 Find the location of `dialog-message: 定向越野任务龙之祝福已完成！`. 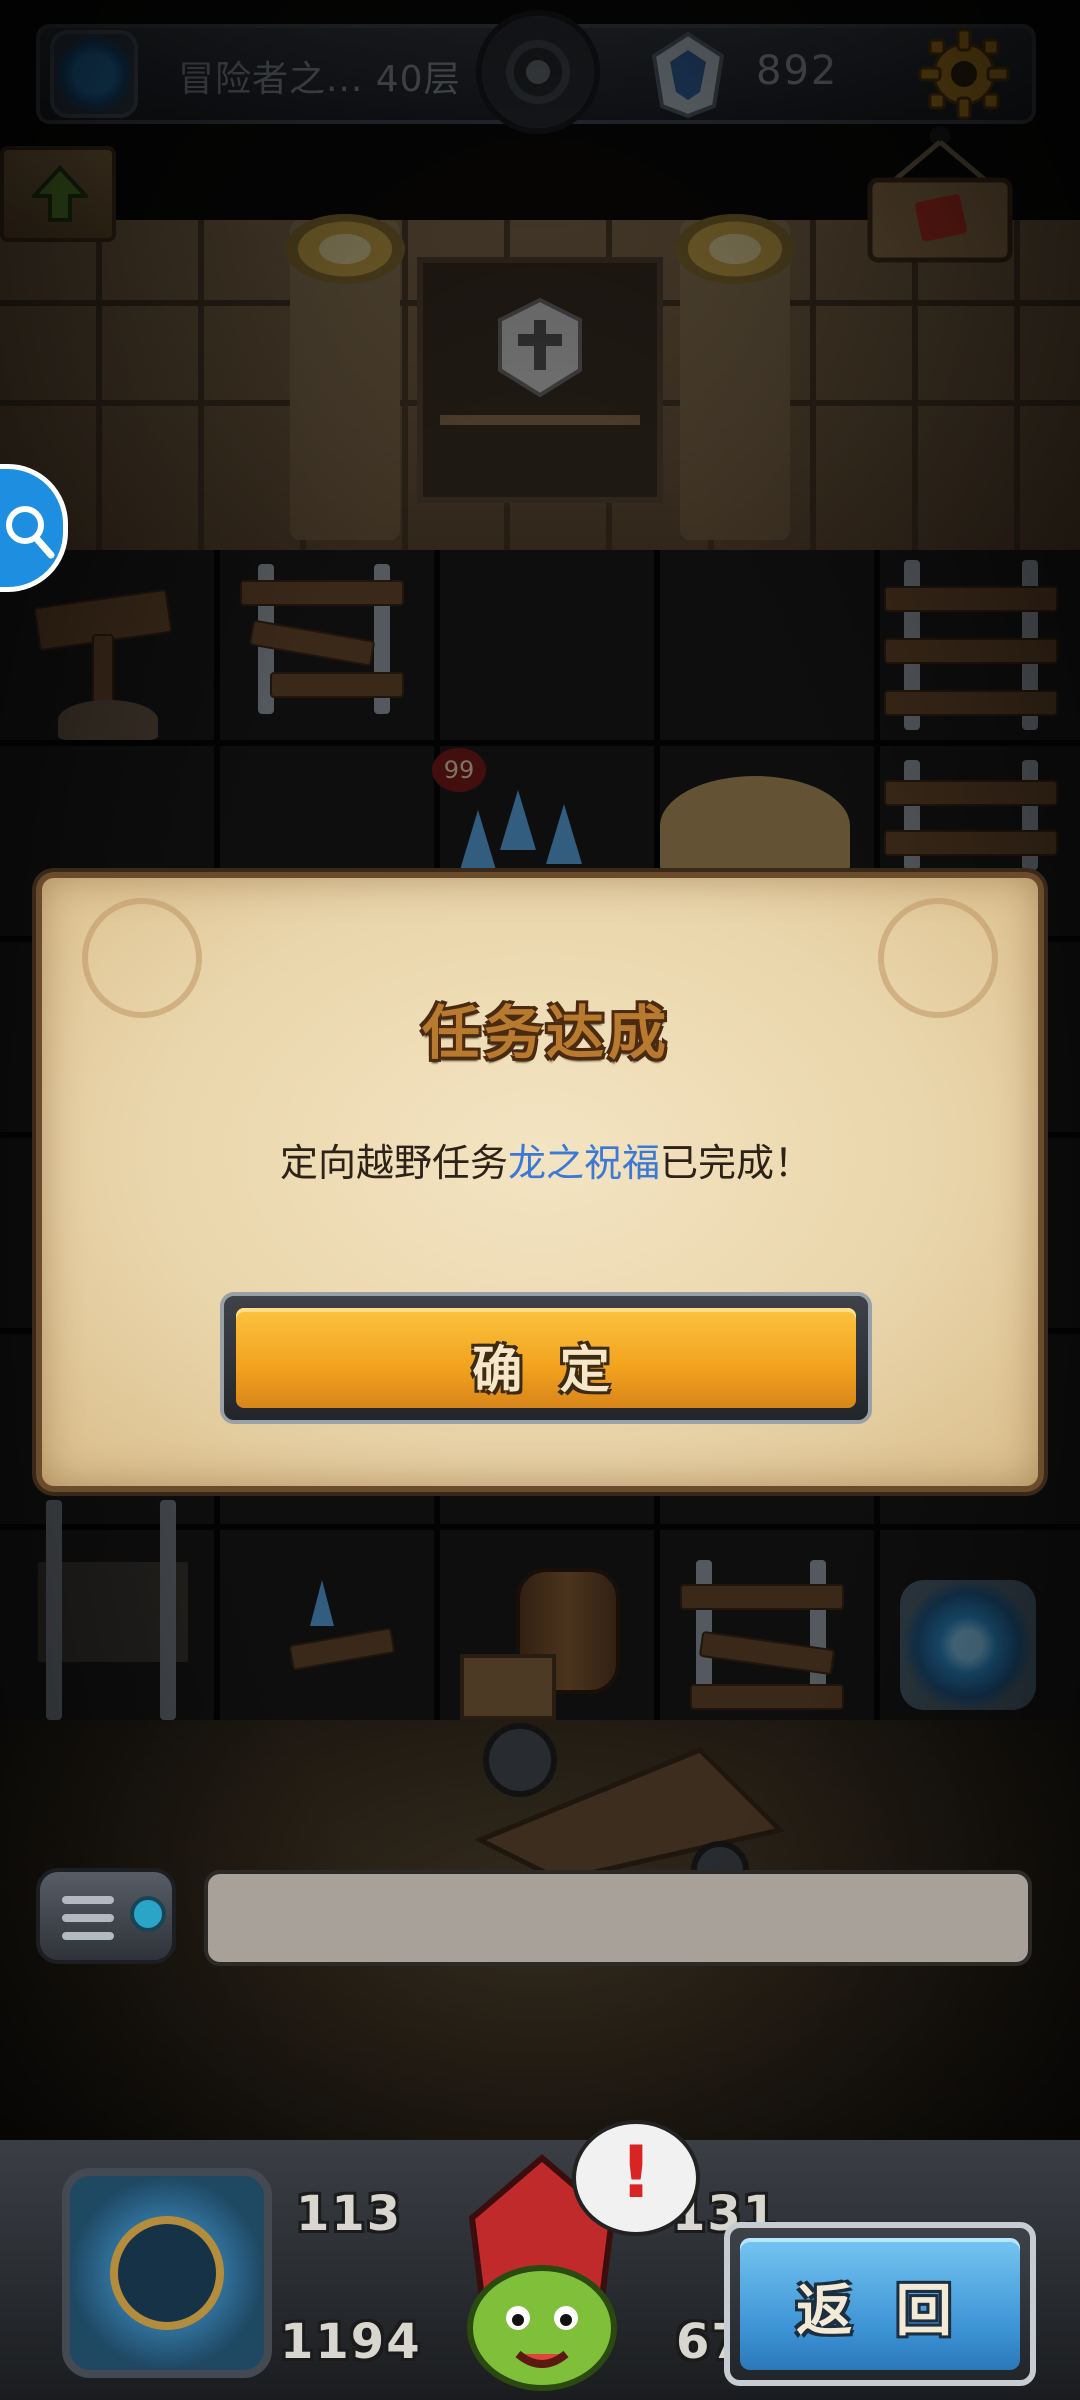

dialog-message: 定向越野任务龙之祝福已完成！ is located at coordinates (546, 1159).